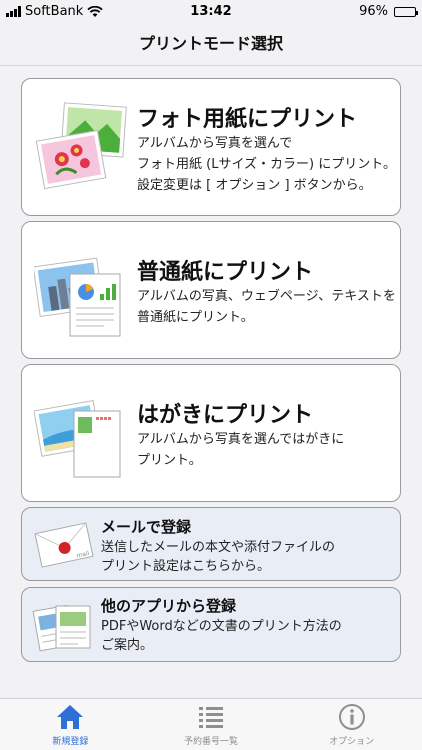 The width and height of the screenshot is (422, 750). Describe the element at coordinates (70, 717) in the screenshot. I see `home-icon` at that location.